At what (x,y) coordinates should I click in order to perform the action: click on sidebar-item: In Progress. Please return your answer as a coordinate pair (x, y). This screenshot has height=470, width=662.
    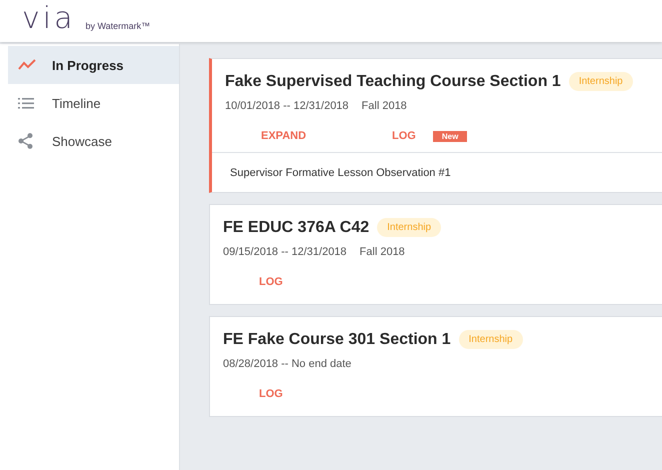
    Looking at the image, I should click on (93, 65).